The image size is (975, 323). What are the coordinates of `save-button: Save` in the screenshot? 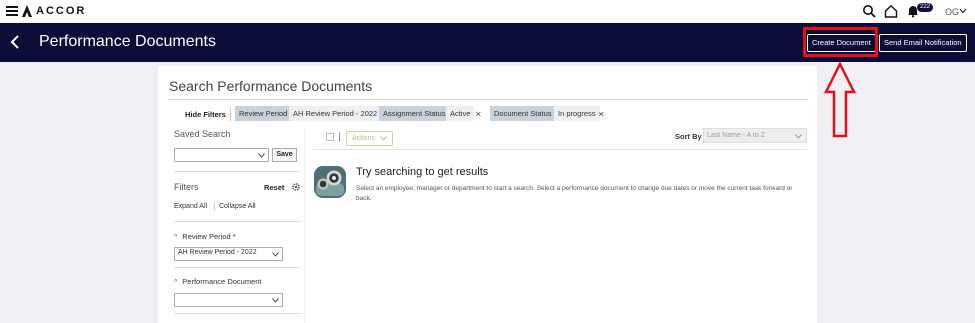 It's located at (284, 155).